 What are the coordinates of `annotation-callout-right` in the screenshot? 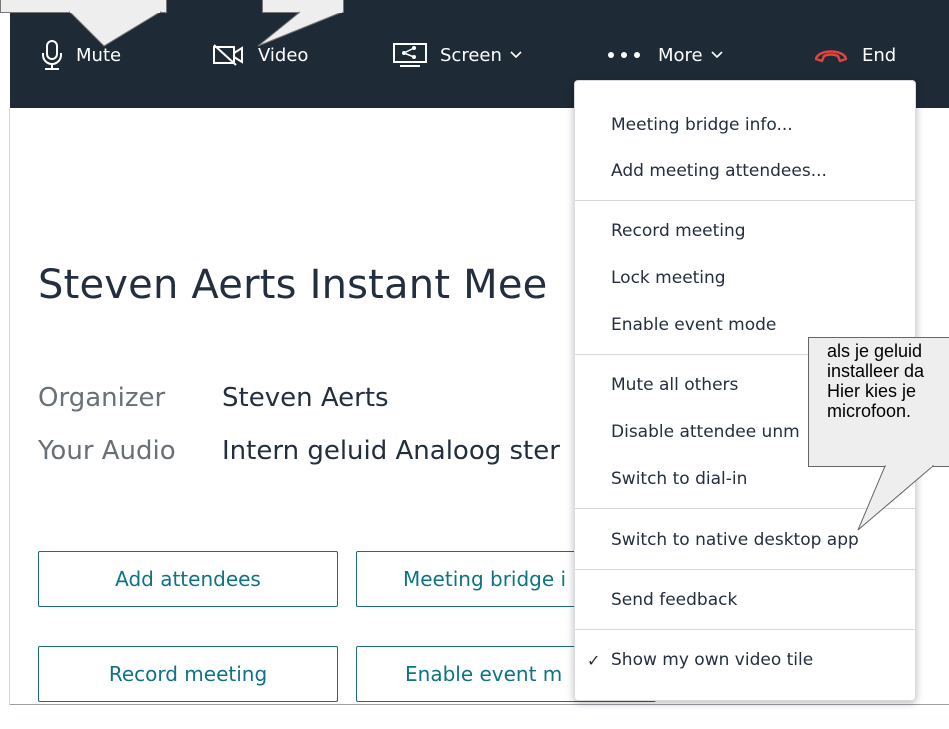 It's located at (303, 6).